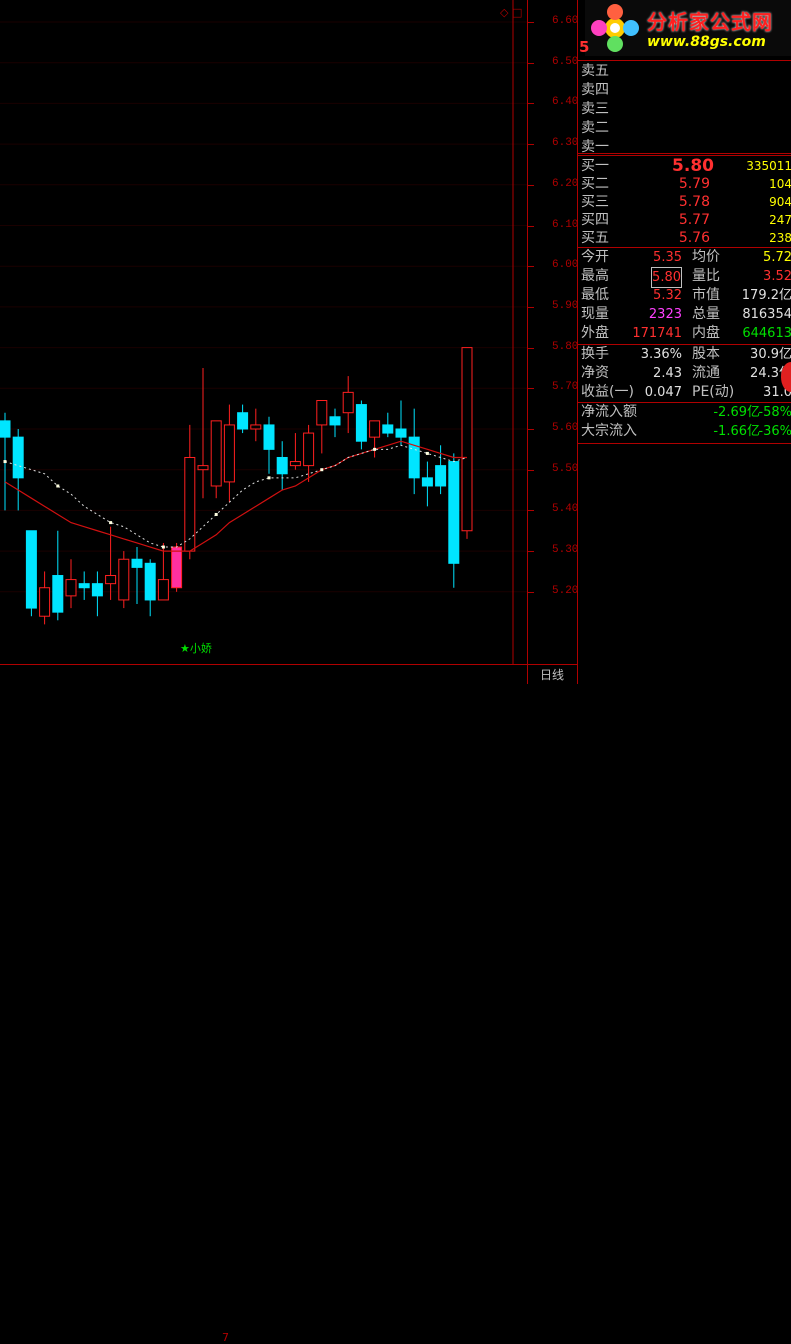 The height and width of the screenshot is (1344, 791). I want to click on stat-label: PE(动), so click(713, 392).